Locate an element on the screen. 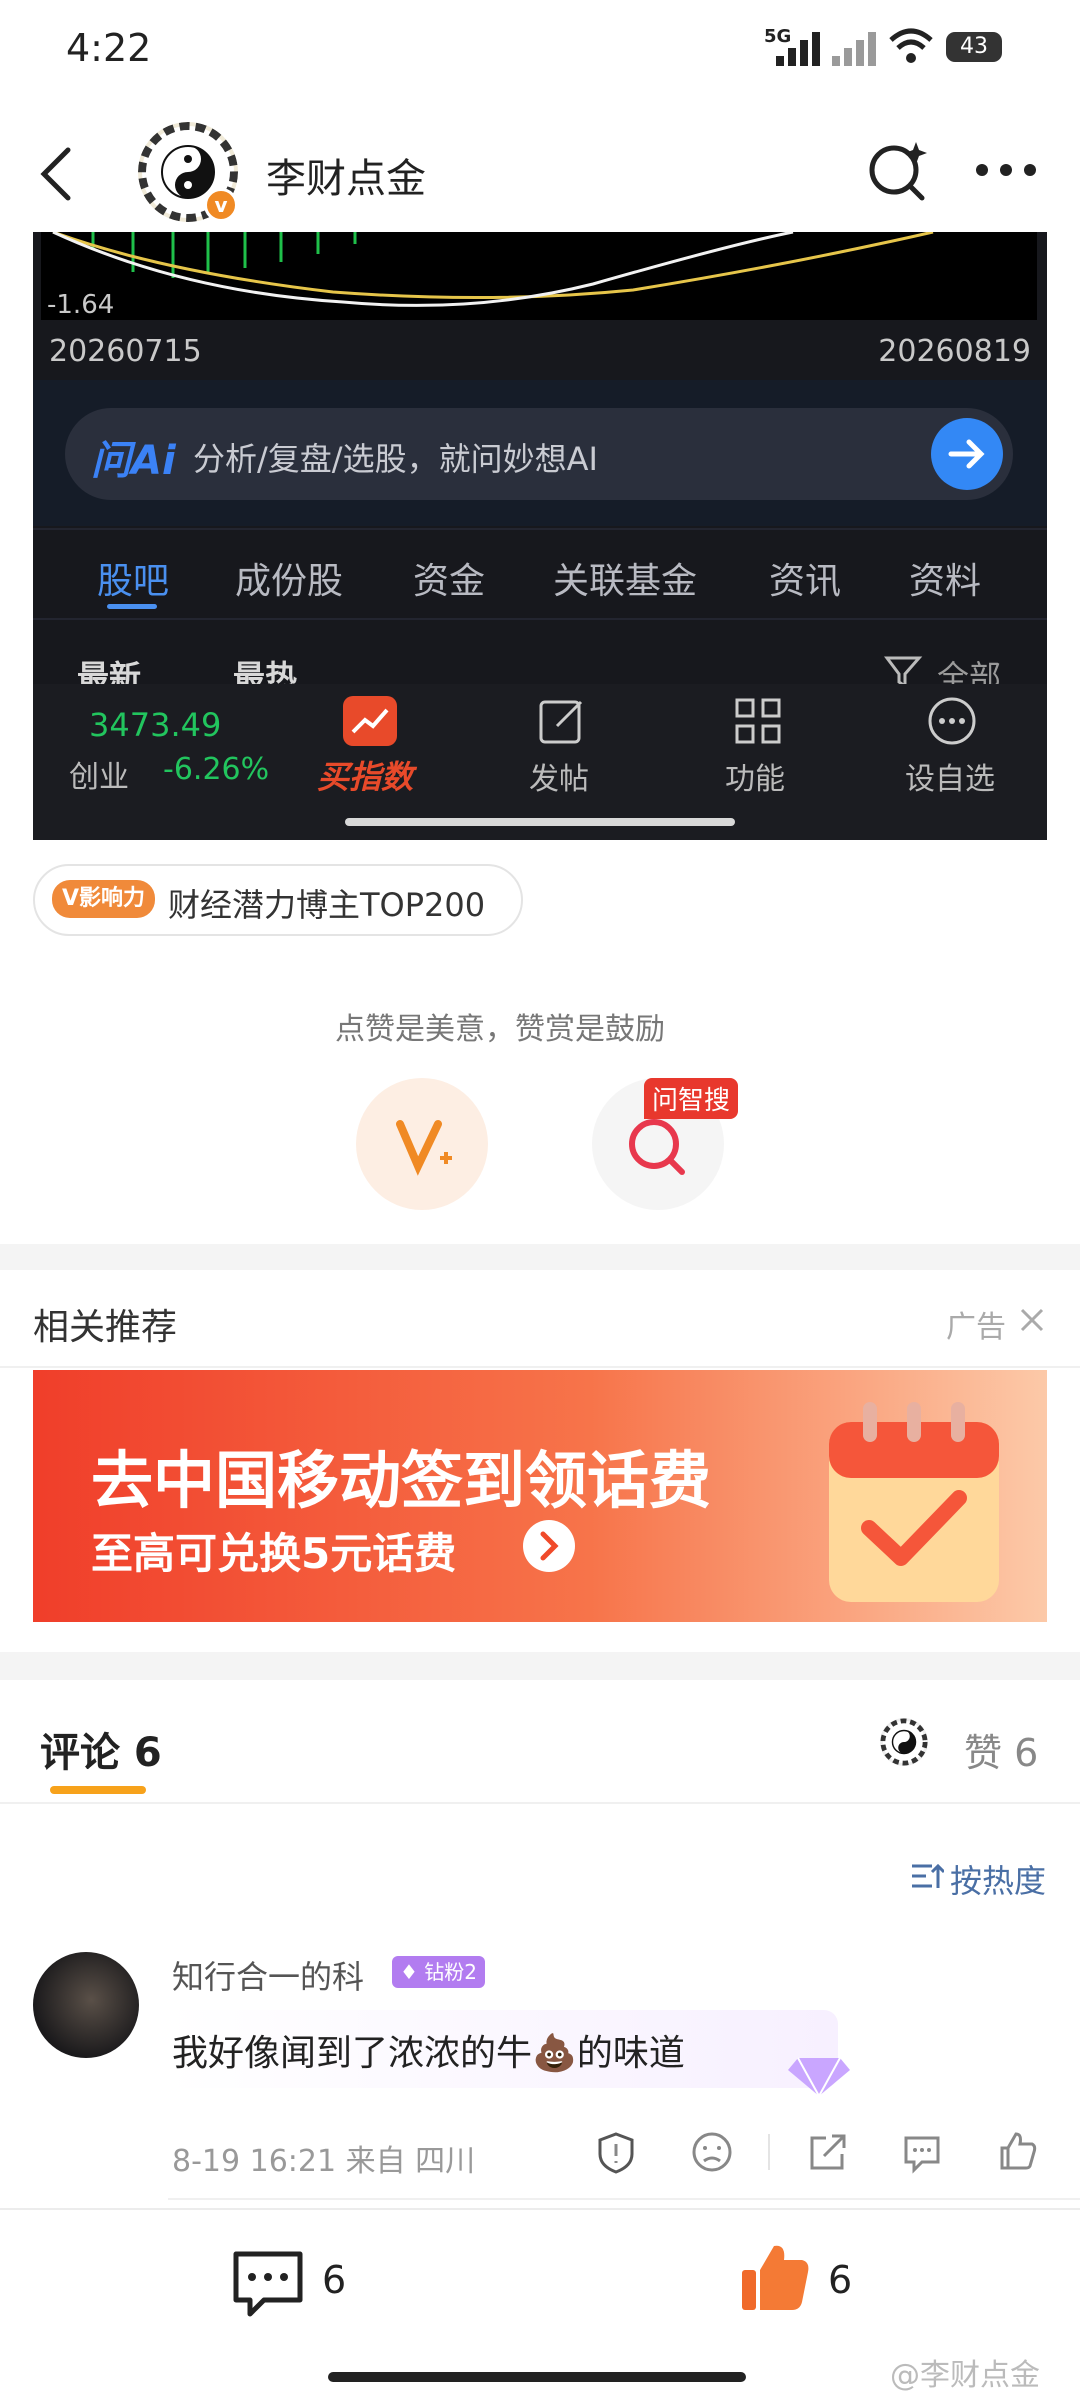 Image resolution: width=1080 pixels, height=2400 pixels. home-indicator is located at coordinates (540, 822).